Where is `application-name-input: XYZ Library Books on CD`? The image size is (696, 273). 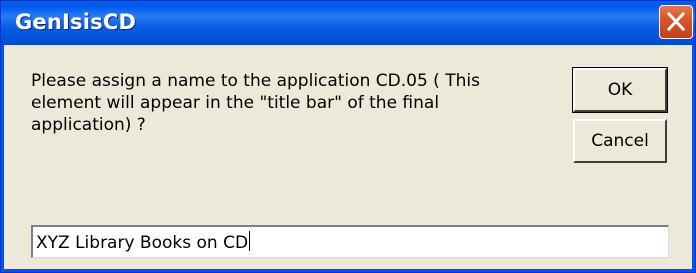
application-name-input: XYZ Library Books on CD is located at coordinates (350, 241).